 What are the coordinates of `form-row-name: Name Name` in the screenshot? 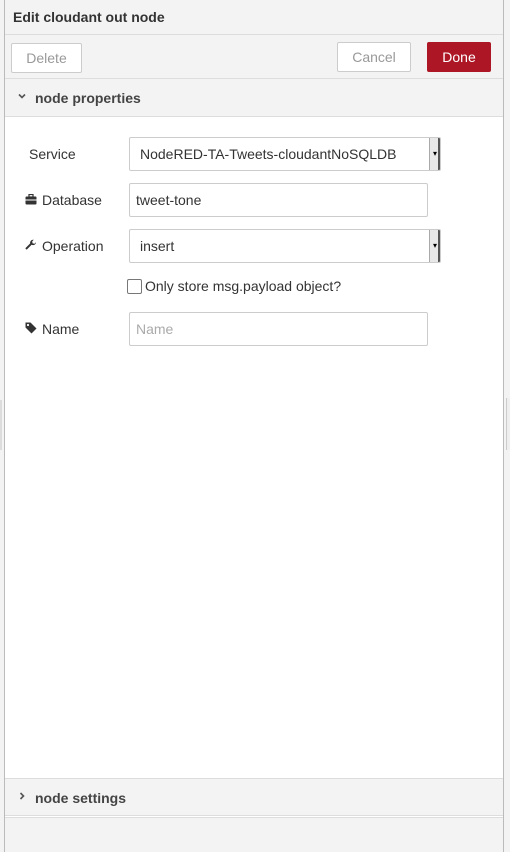 It's located at (254, 329).